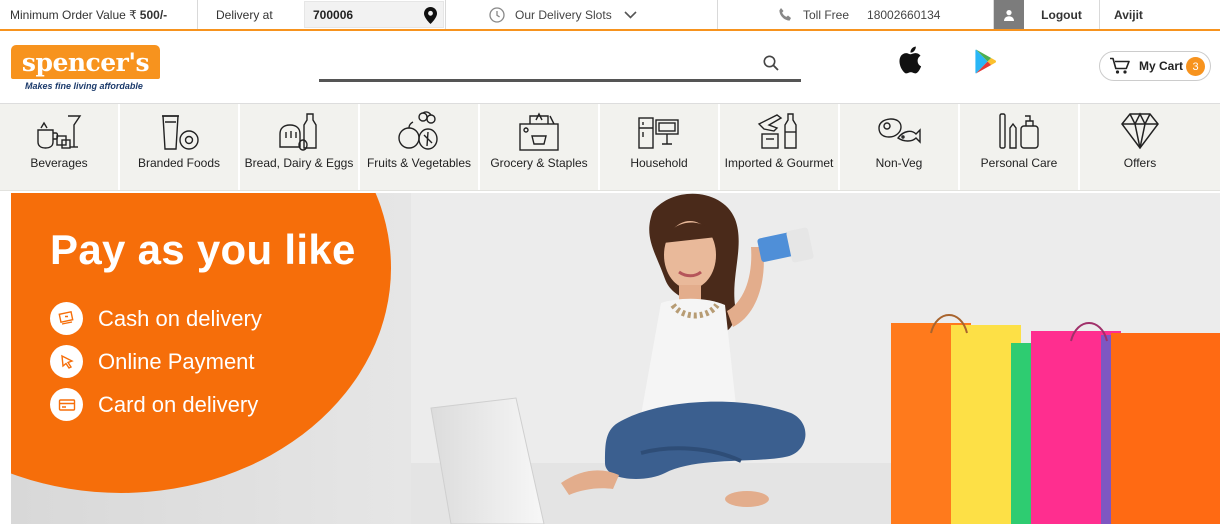 The image size is (1220, 524). What do you see at coordinates (779, 163) in the screenshot?
I see `category-label: Imported & Gourmet` at bounding box center [779, 163].